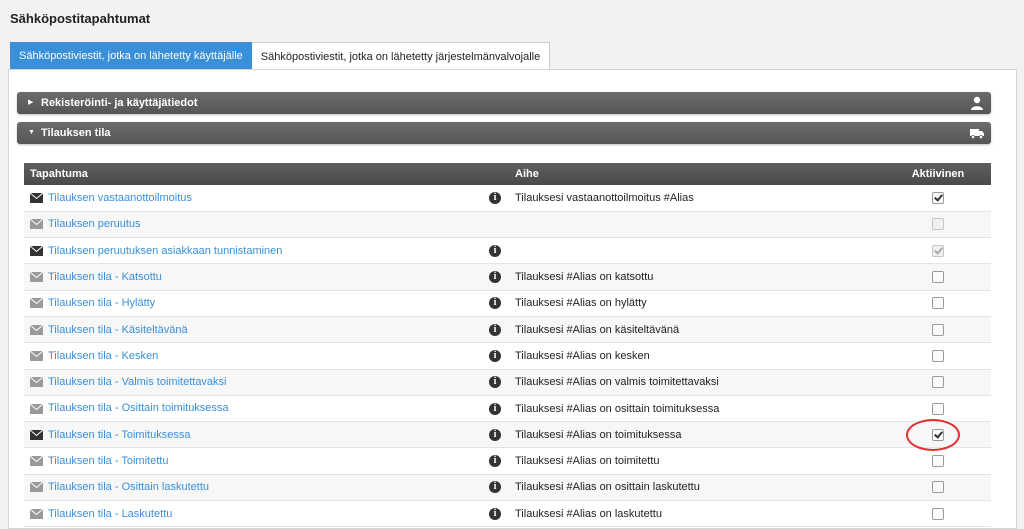 The image size is (1024, 529). I want to click on header-subject: Aihe, so click(697, 174).